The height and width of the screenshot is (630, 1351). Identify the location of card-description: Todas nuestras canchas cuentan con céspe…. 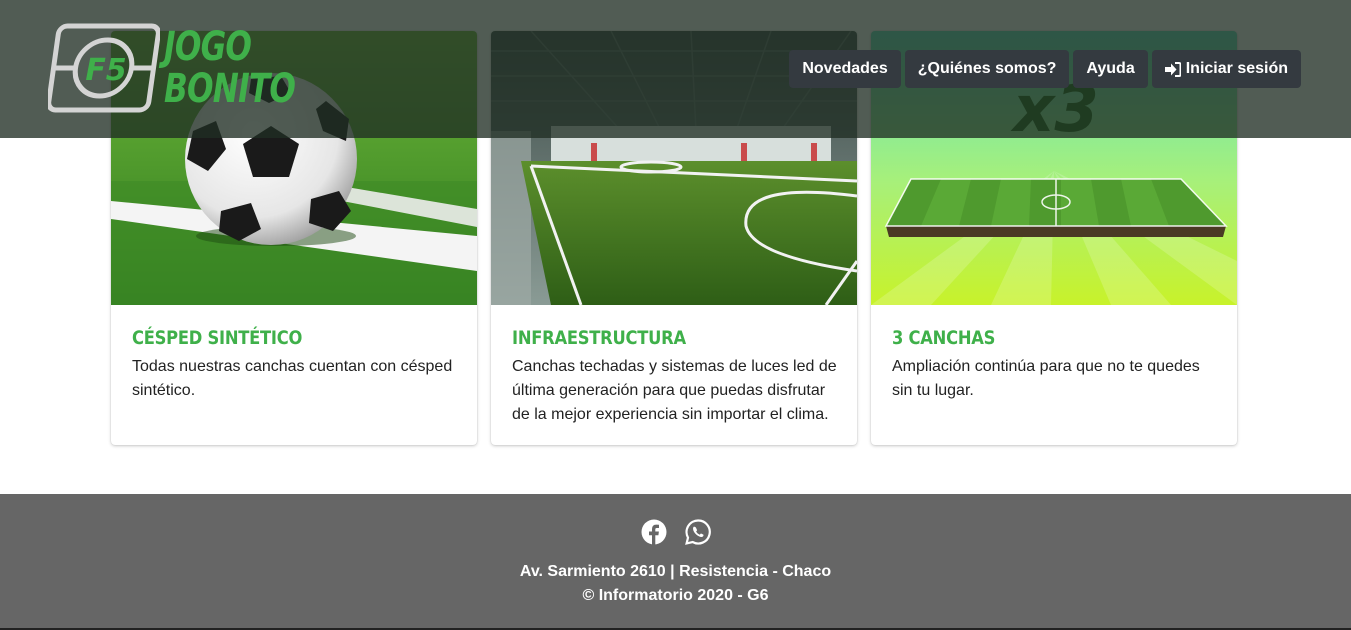
(292, 378).